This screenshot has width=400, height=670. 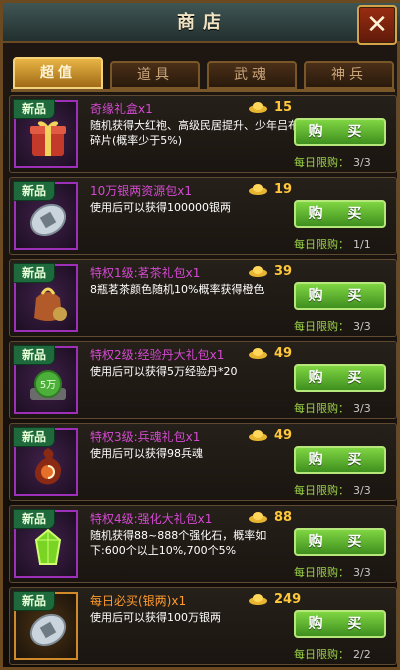 What do you see at coordinates (362, 654) in the screenshot?
I see `daily-limit-value: 2/2` at bounding box center [362, 654].